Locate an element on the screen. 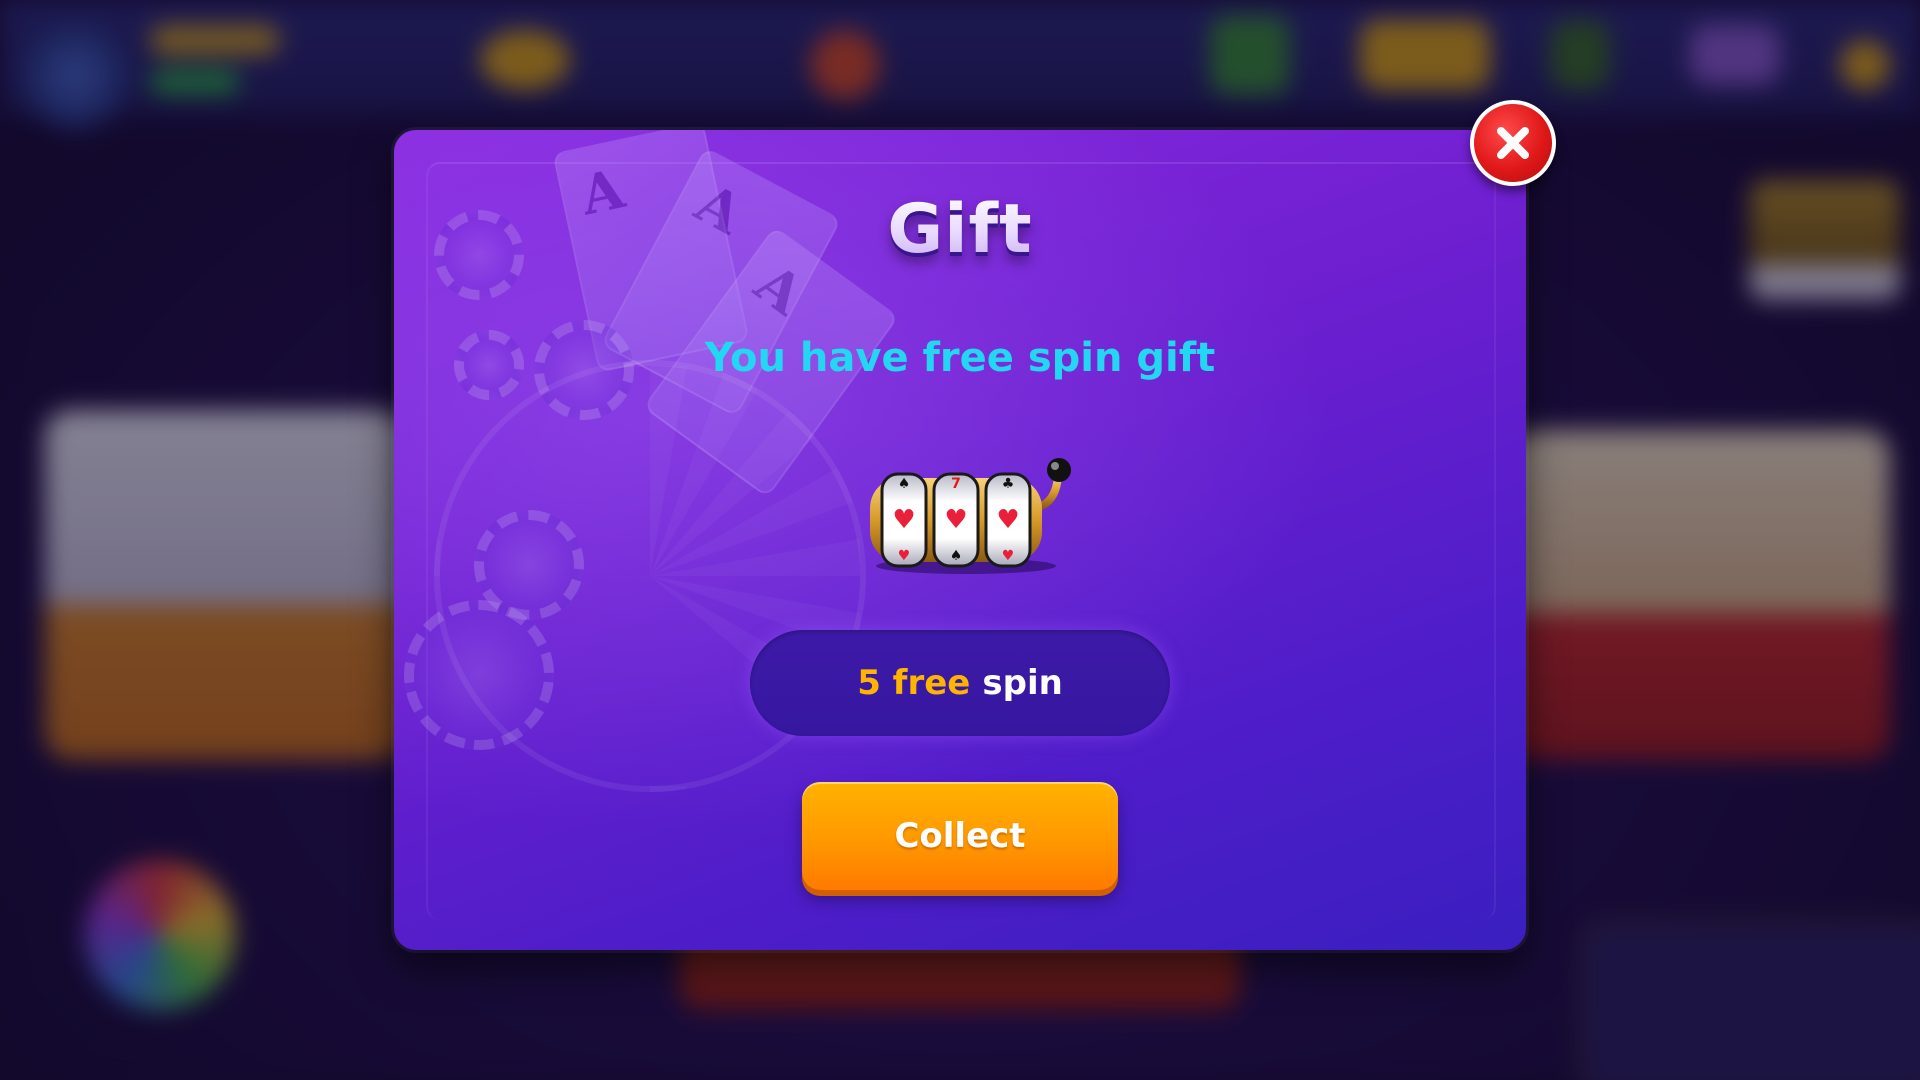 The height and width of the screenshot is (1080, 1920). collect-button: Collect is located at coordinates (960, 836).